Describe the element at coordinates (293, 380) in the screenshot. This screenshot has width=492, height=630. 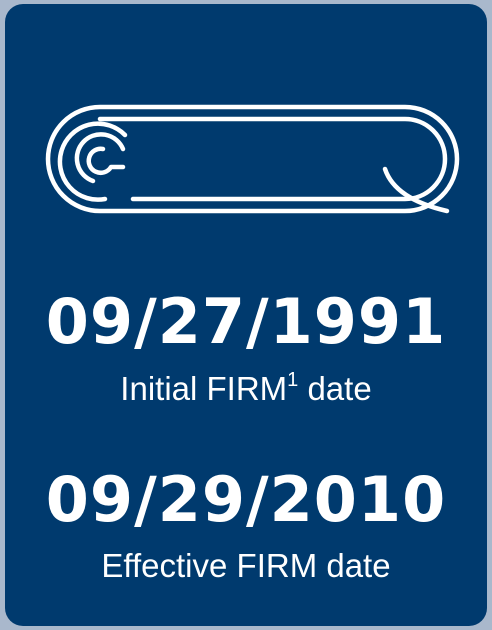
I see `footnote-marker: 1` at that location.